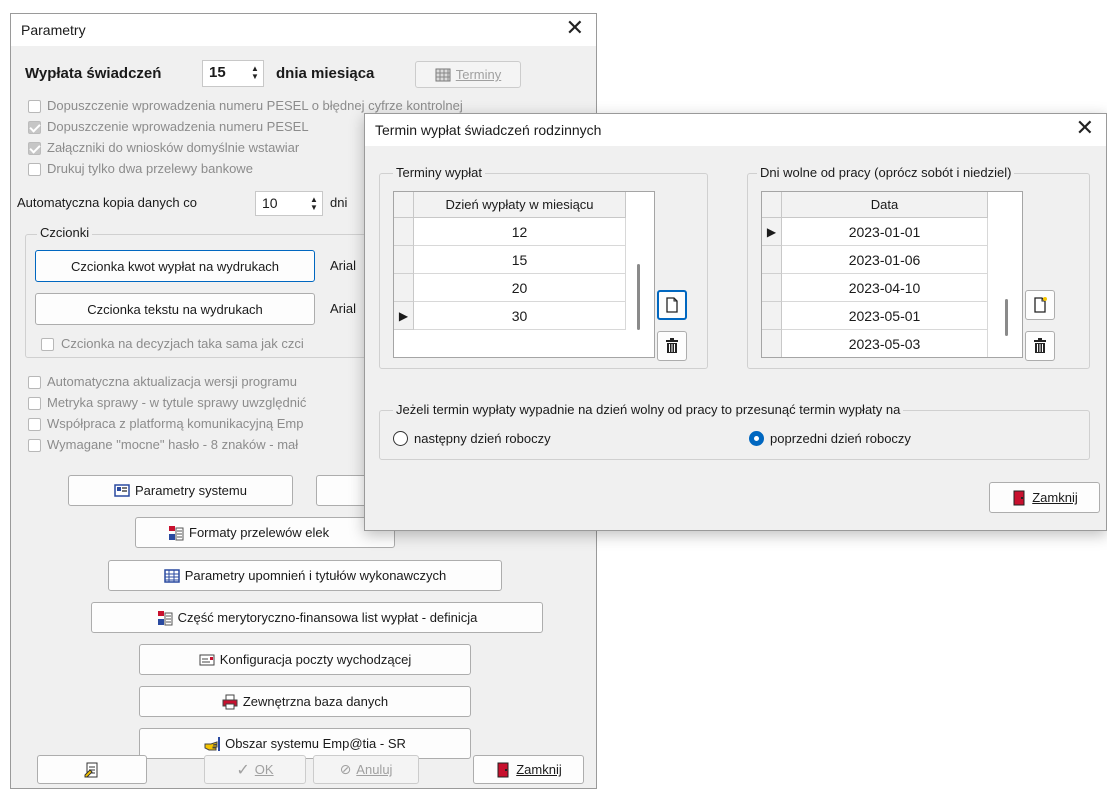  Describe the element at coordinates (325, 73) in the screenshot. I see `payout-suffix: dnia miesiąca` at that location.